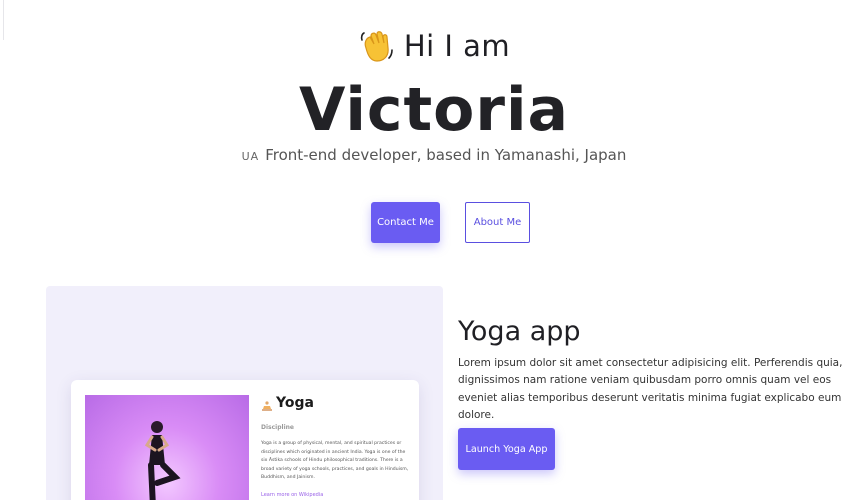 Image resolution: width=868 pixels, height=500 pixels. What do you see at coordinates (457, 46) in the screenshot?
I see `greeting-text: Hi I am` at bounding box center [457, 46].